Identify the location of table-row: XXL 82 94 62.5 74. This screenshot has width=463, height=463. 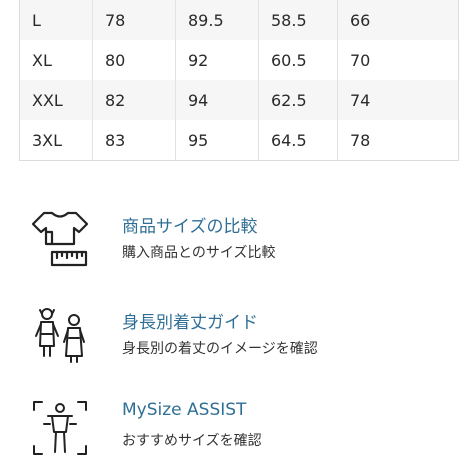
(239, 100).